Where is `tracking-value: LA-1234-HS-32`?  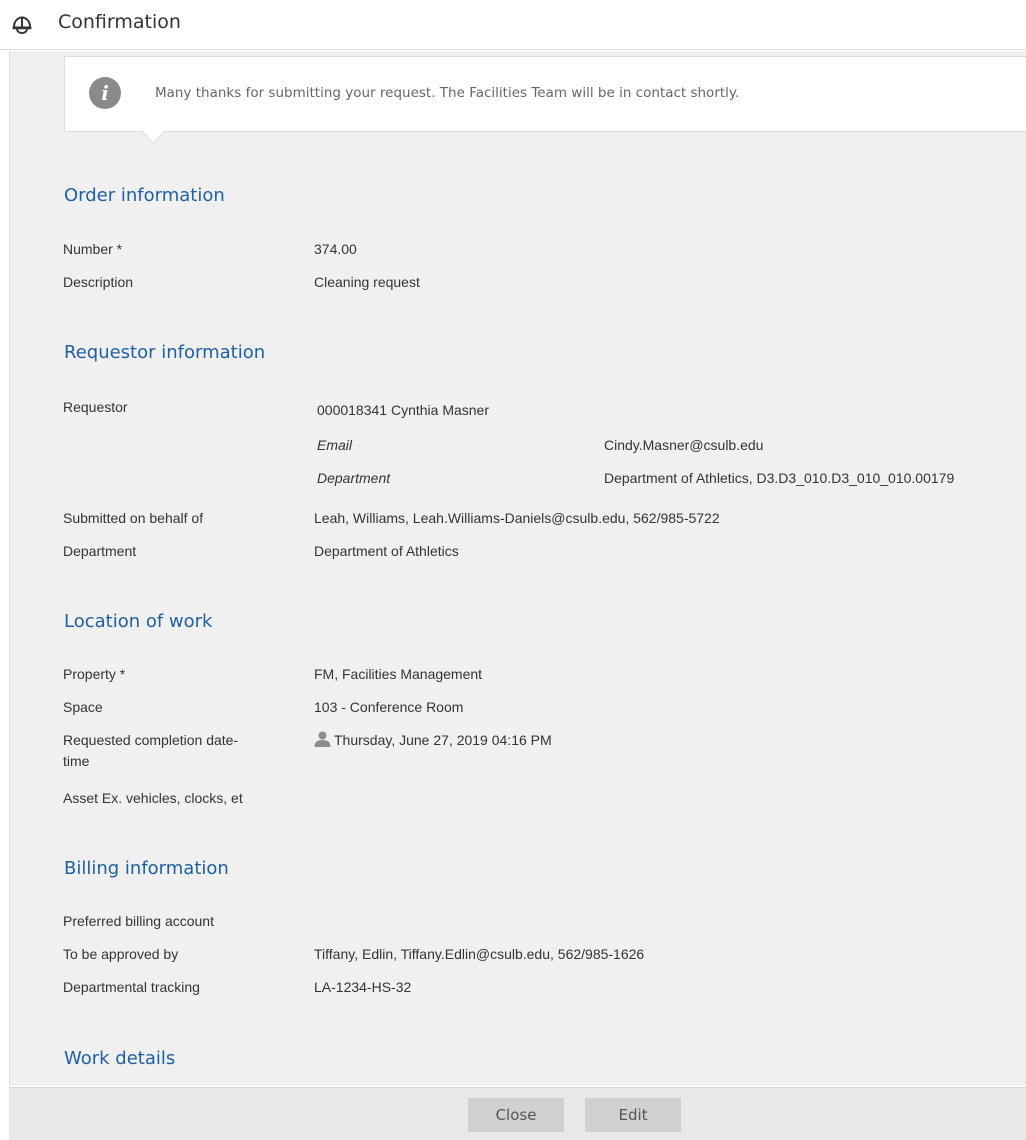
tracking-value: LA-1234-HS-32 is located at coordinates (363, 987).